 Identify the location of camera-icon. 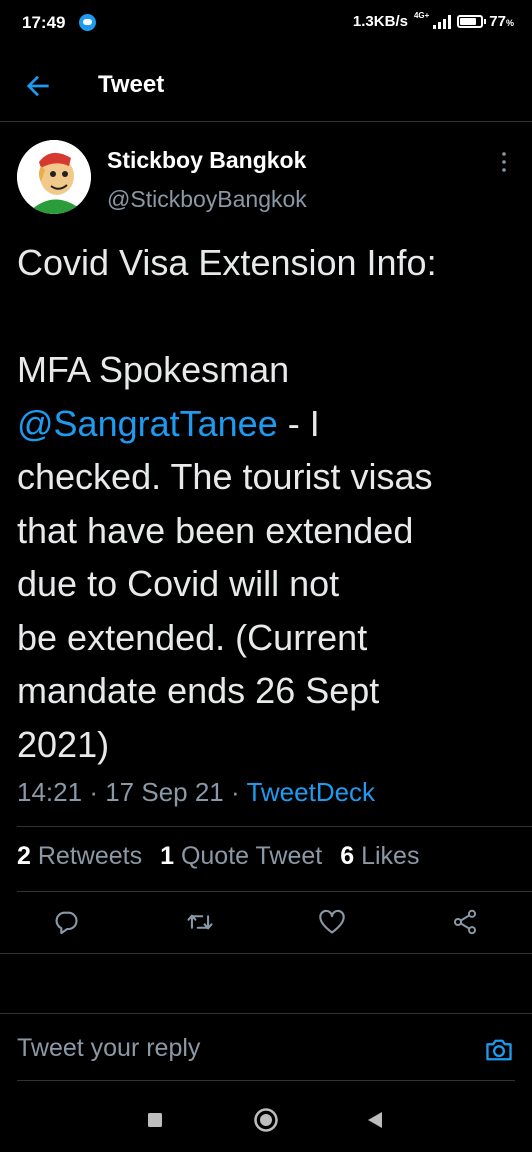
(499, 1050).